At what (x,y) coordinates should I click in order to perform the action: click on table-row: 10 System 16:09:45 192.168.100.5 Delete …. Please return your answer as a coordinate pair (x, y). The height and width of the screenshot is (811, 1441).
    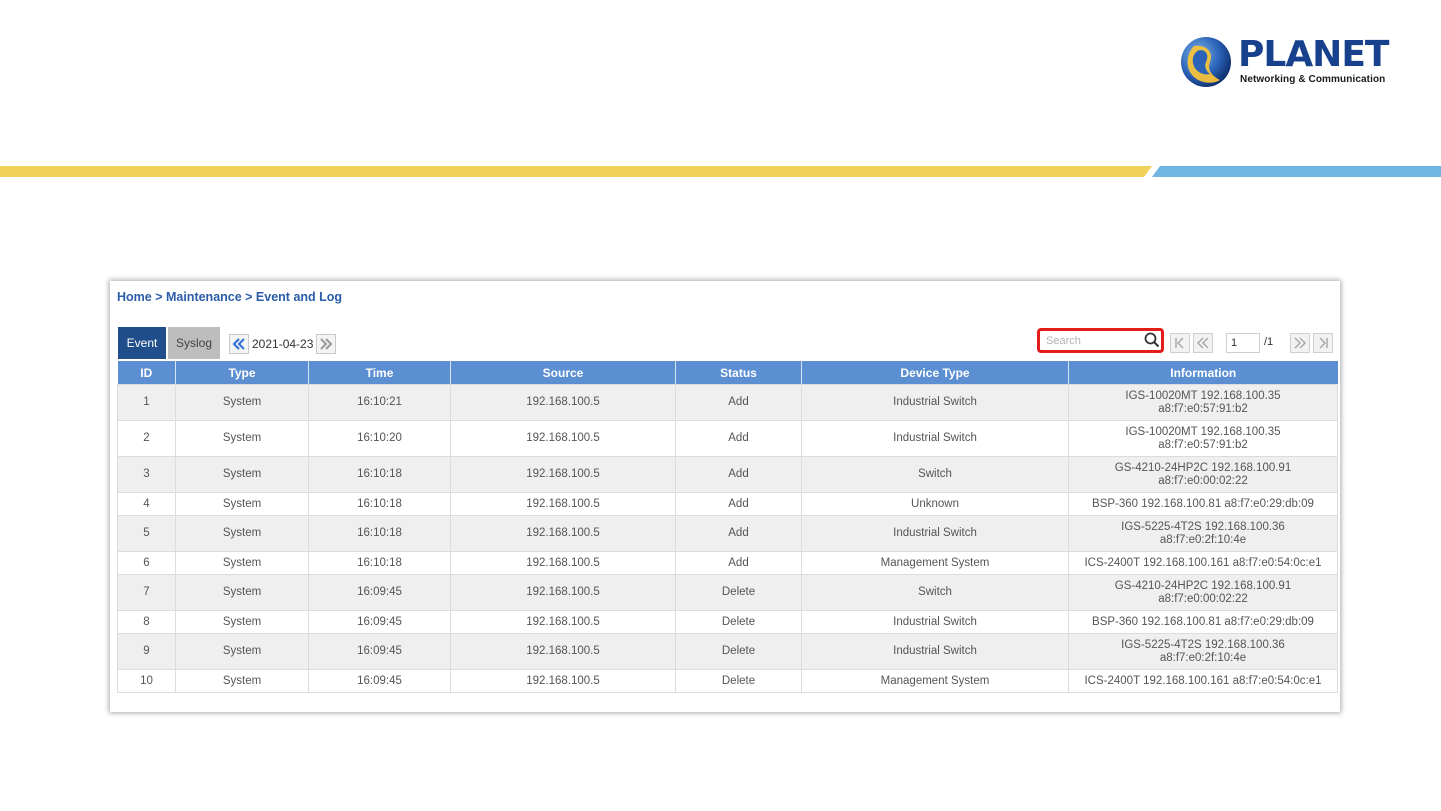
    Looking at the image, I should click on (727, 681).